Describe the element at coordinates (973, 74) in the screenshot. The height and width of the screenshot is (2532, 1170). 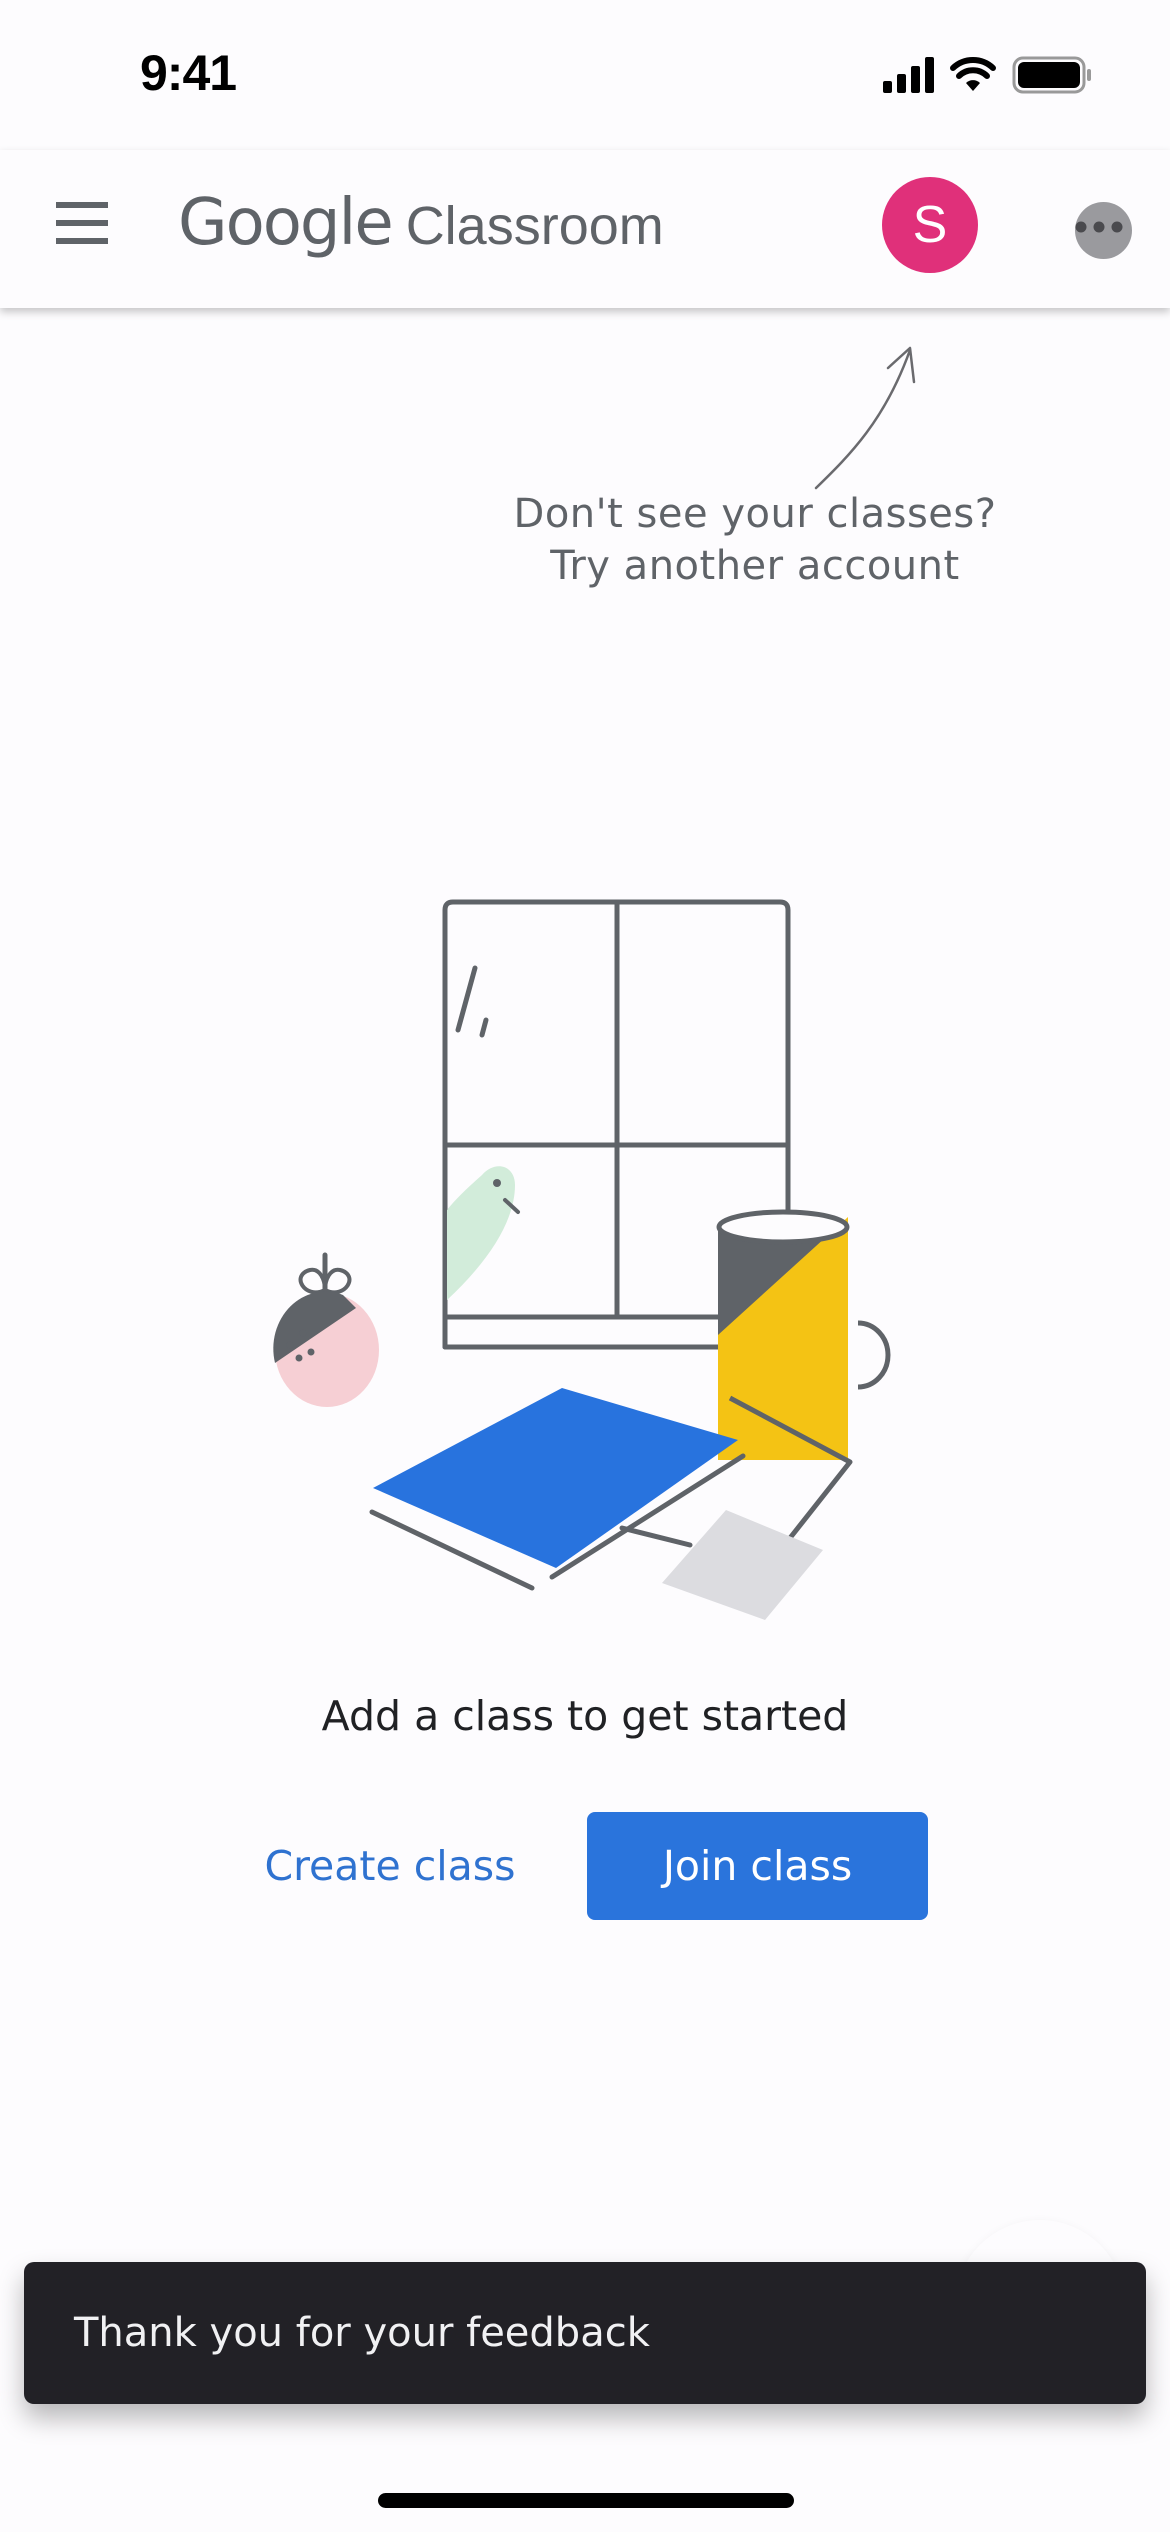
I see `wifi-icon` at that location.